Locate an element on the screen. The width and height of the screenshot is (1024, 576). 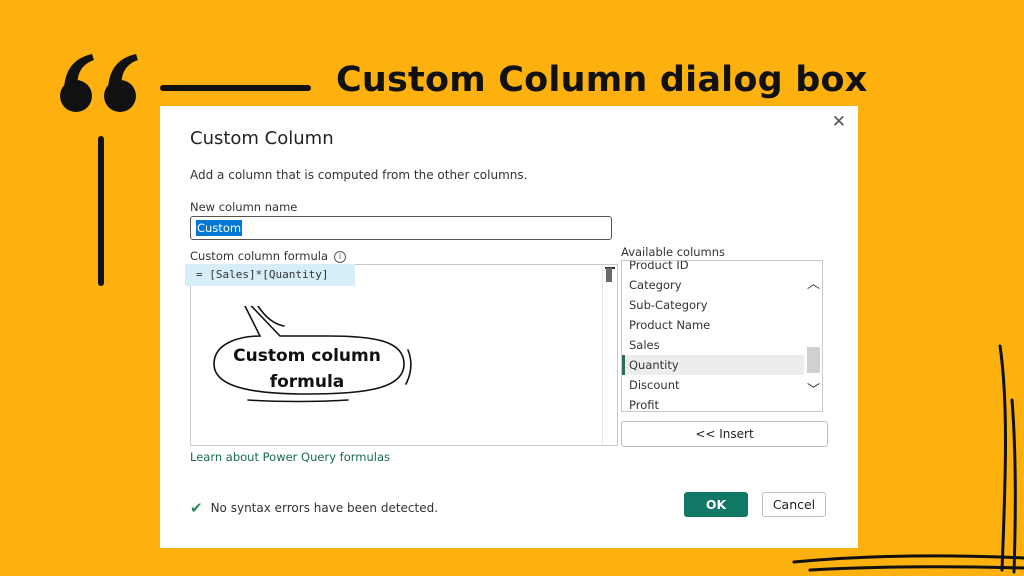
decorative-horizontal-line is located at coordinates (235, 88).